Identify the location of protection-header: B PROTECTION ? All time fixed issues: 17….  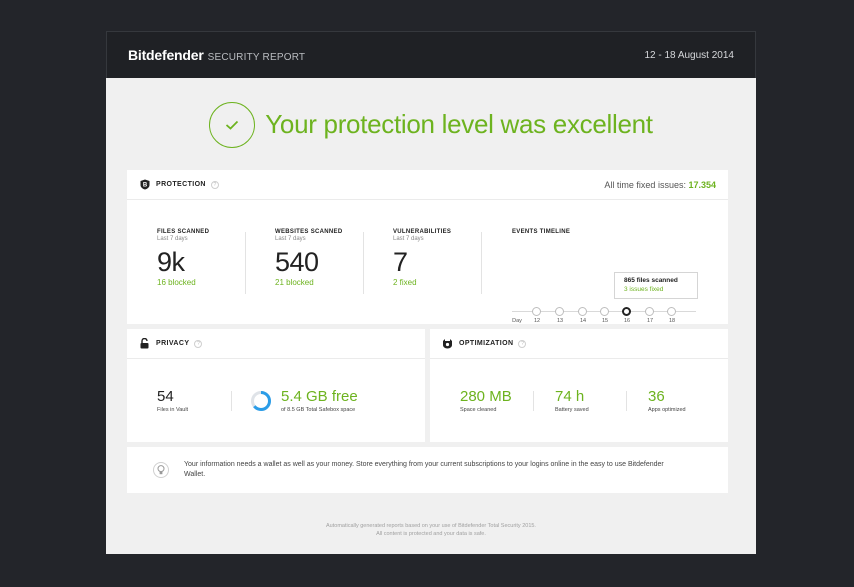
(427, 185).